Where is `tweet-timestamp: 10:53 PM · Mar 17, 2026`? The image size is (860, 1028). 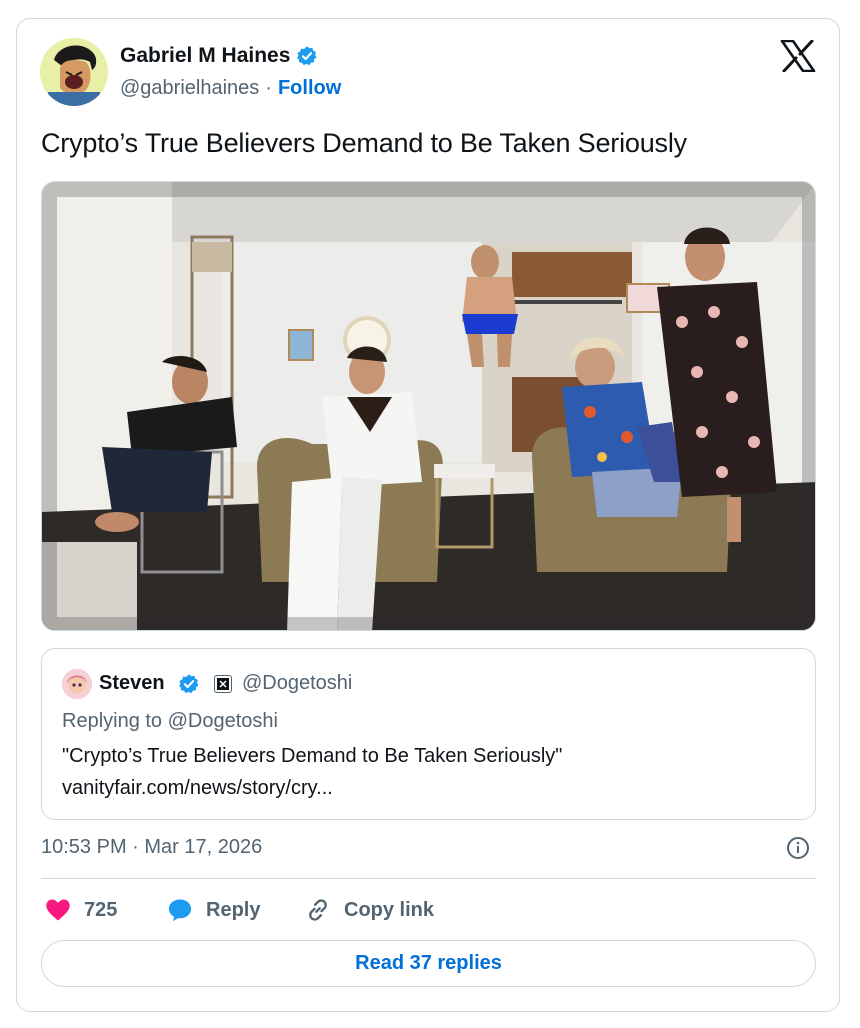 tweet-timestamp: 10:53 PM · Mar 17, 2026 is located at coordinates (151, 847).